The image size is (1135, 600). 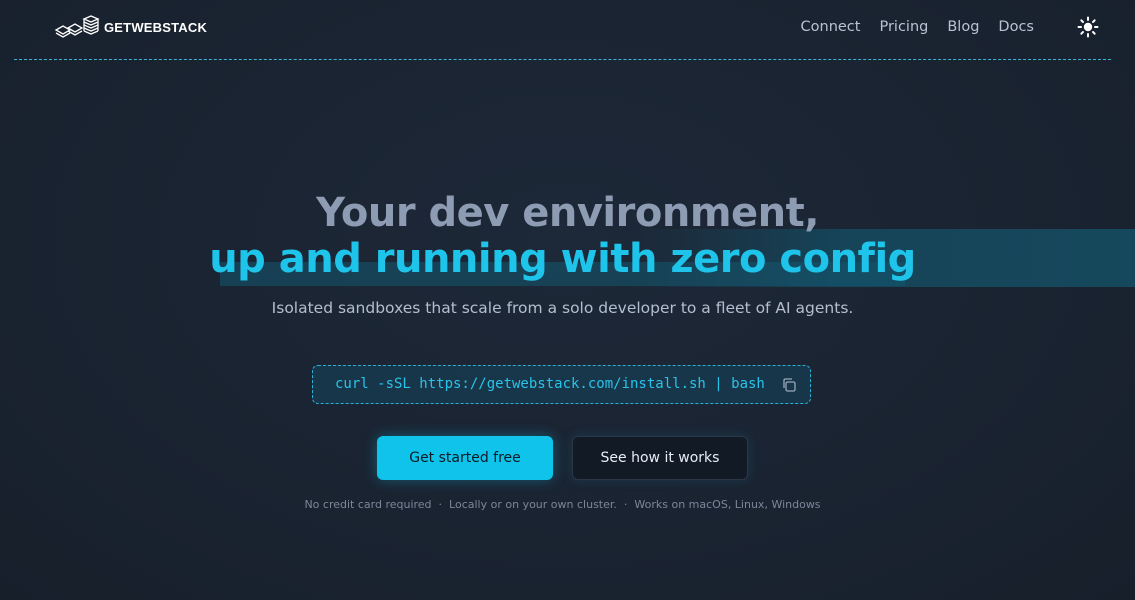 I want to click on nav-link-pricing: Pricing, so click(x=903, y=27).